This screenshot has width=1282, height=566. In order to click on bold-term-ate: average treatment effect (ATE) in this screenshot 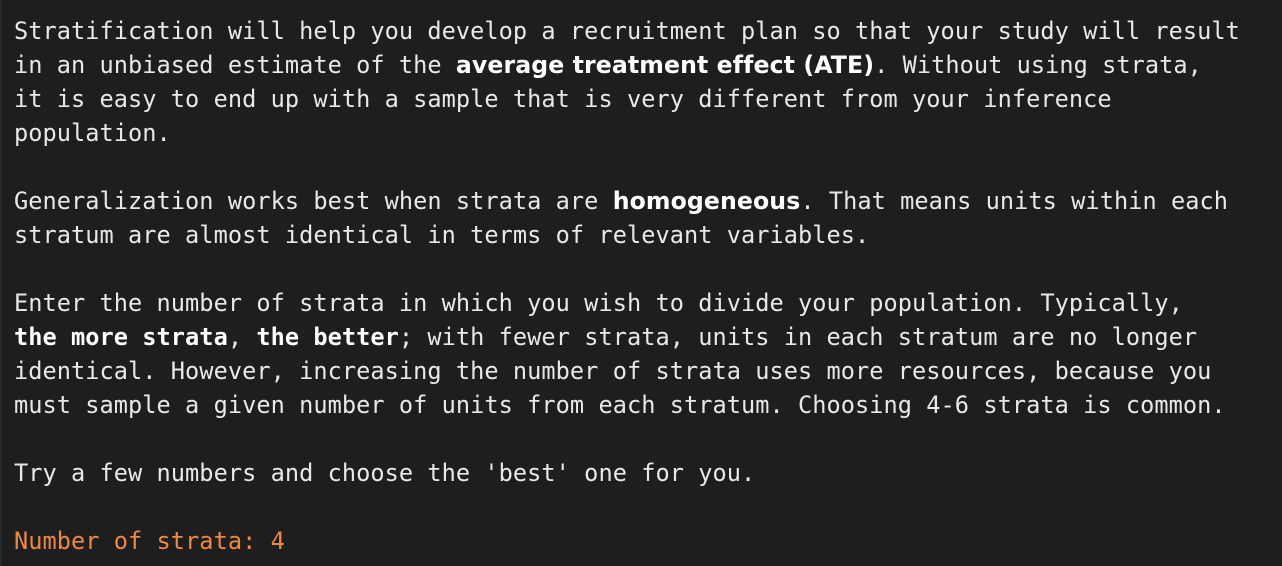, I will do `click(665, 65)`.